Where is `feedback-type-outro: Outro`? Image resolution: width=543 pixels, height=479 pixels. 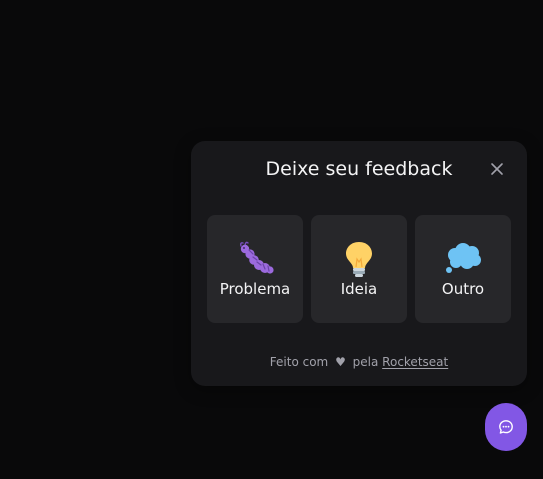 feedback-type-outro: Outro is located at coordinates (463, 269).